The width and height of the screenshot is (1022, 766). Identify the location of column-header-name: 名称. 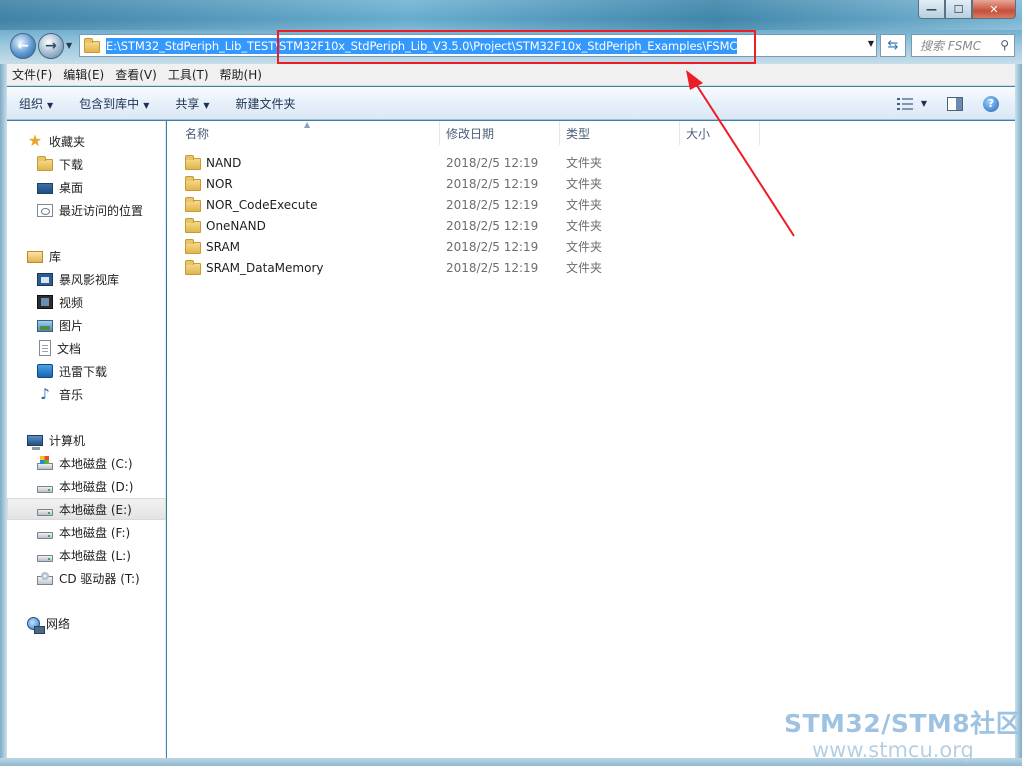
(309, 133).